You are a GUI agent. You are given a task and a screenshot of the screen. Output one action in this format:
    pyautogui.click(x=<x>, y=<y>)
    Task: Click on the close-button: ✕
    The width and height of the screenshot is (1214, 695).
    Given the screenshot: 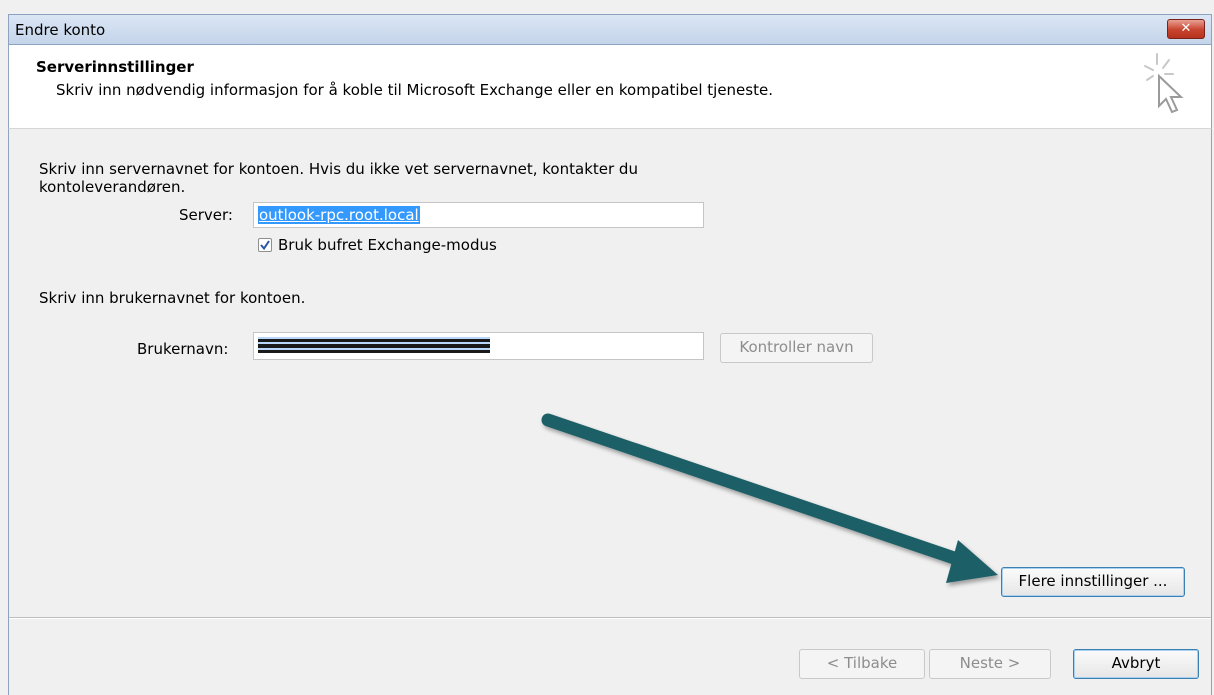 What is the action you would take?
    pyautogui.click(x=1186, y=29)
    